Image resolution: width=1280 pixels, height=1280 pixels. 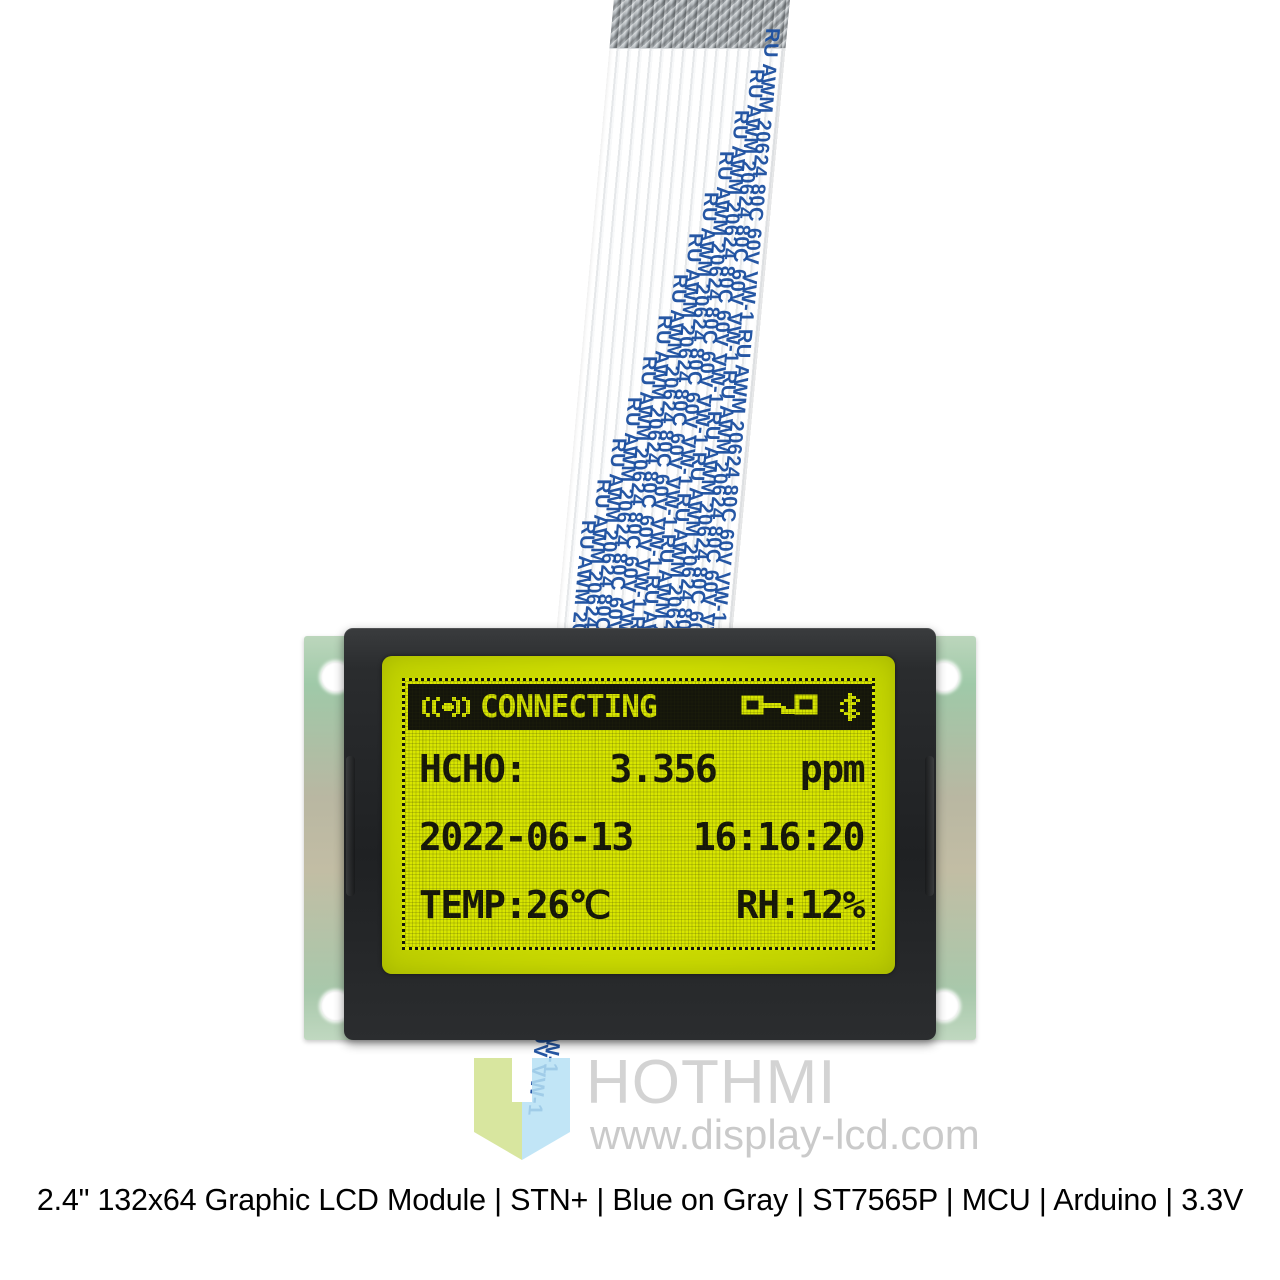 I want to click on hcho-reading-row: HCHO: 3.356 ppm, so click(x=642, y=769).